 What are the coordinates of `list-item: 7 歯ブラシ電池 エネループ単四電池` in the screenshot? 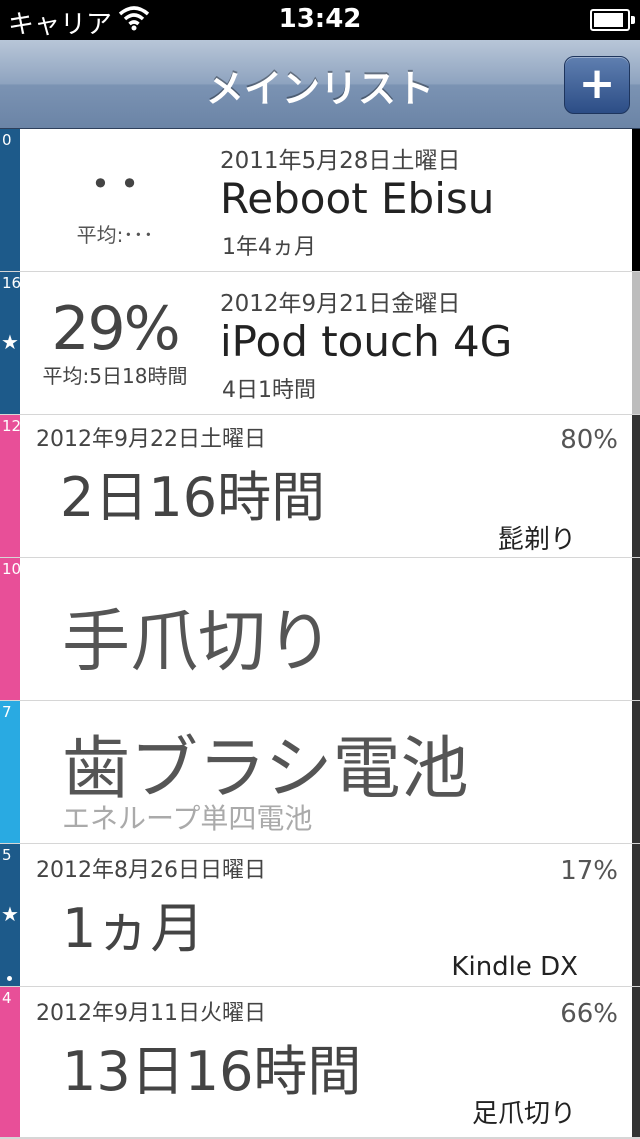 It's located at (320, 773).